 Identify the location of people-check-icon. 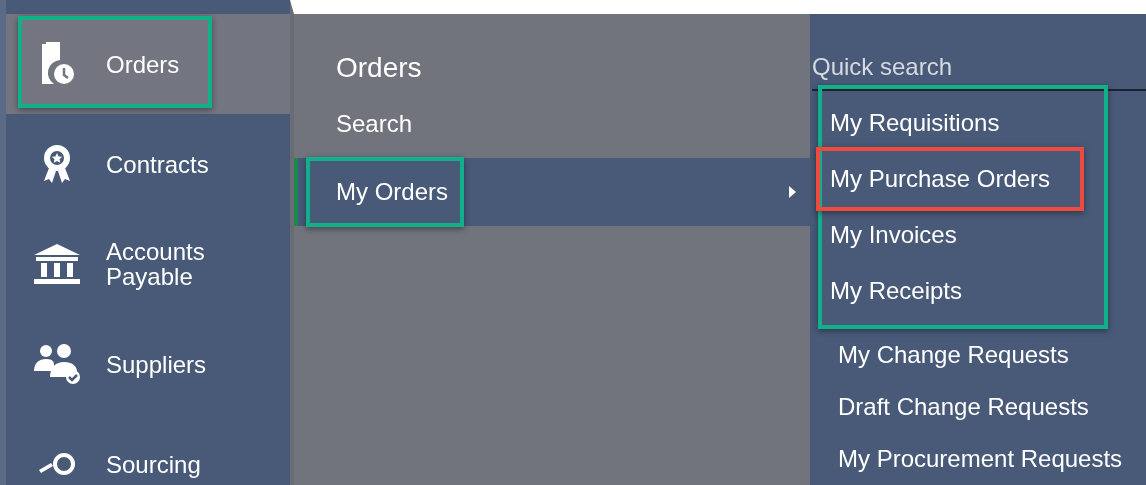
(57, 364).